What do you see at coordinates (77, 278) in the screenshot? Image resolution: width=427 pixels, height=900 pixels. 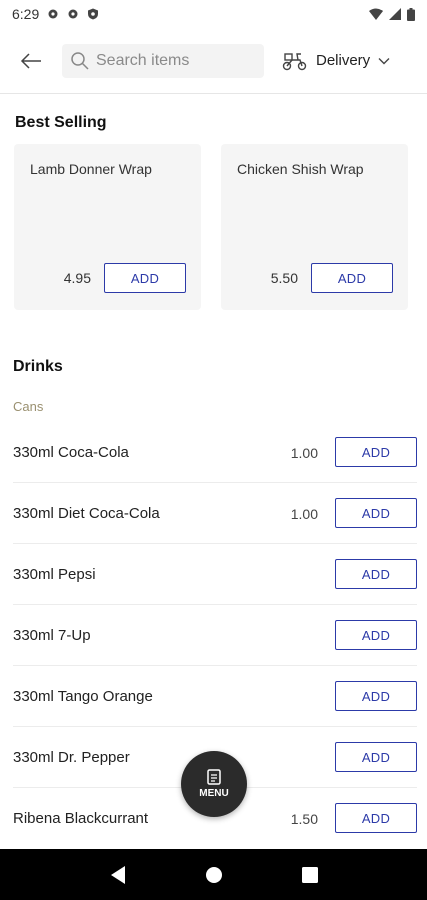 I see `item-price: 4.95` at bounding box center [77, 278].